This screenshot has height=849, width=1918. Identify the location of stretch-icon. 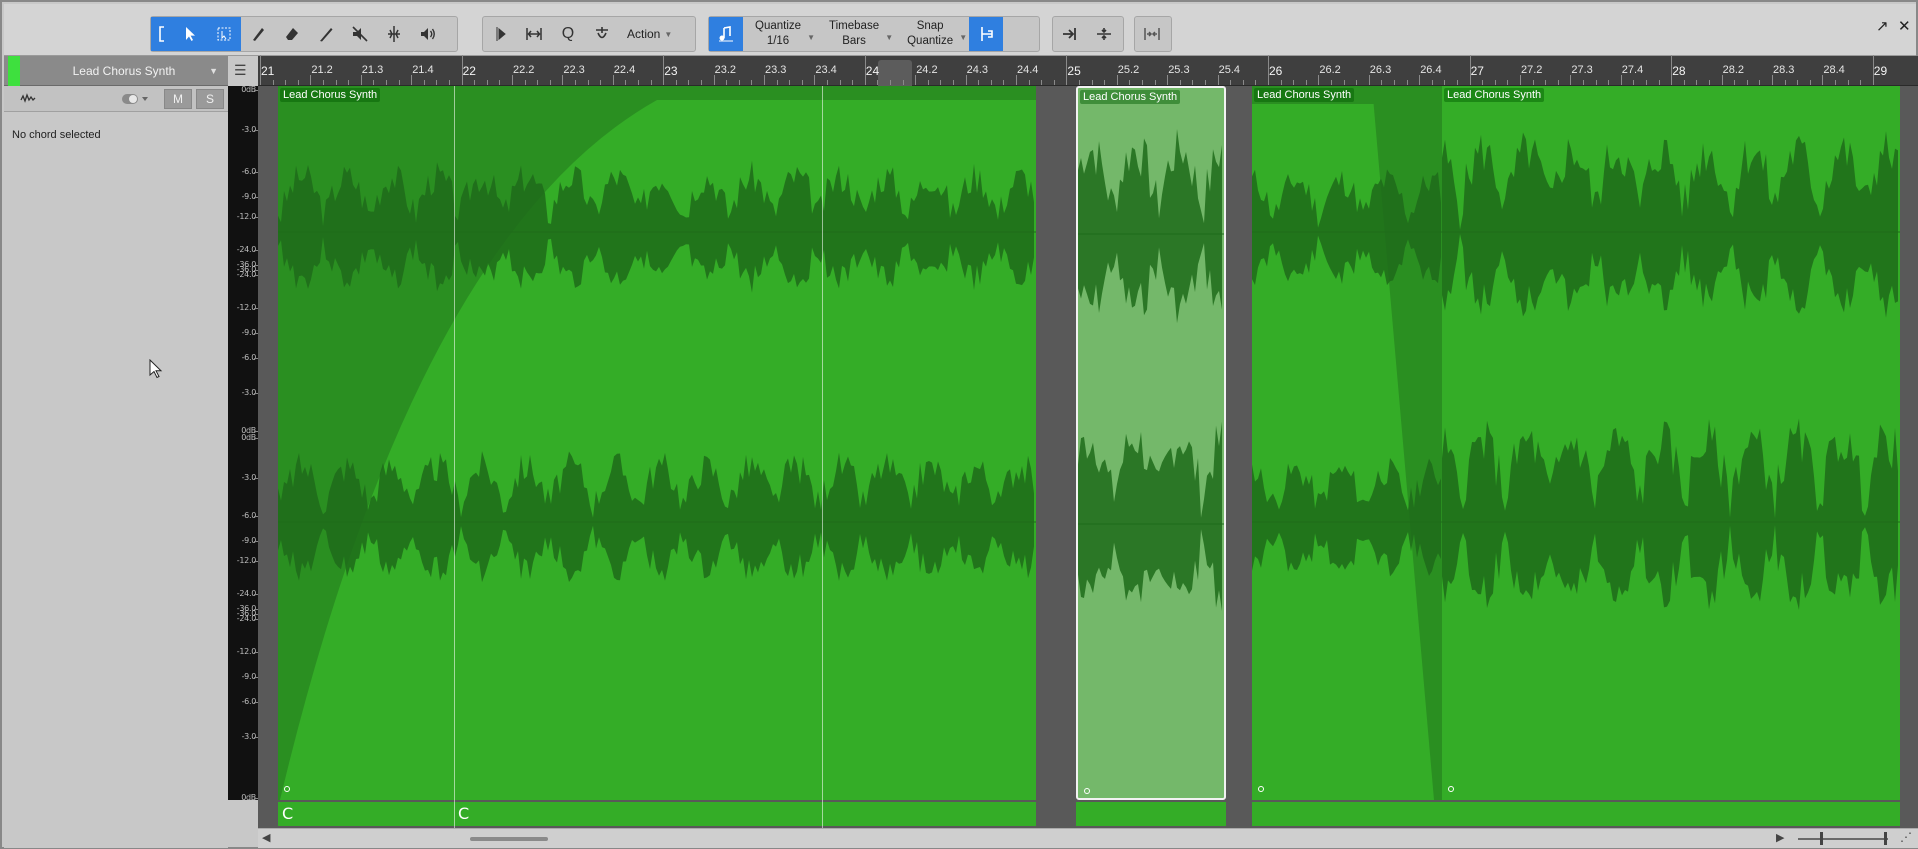
(534, 34).